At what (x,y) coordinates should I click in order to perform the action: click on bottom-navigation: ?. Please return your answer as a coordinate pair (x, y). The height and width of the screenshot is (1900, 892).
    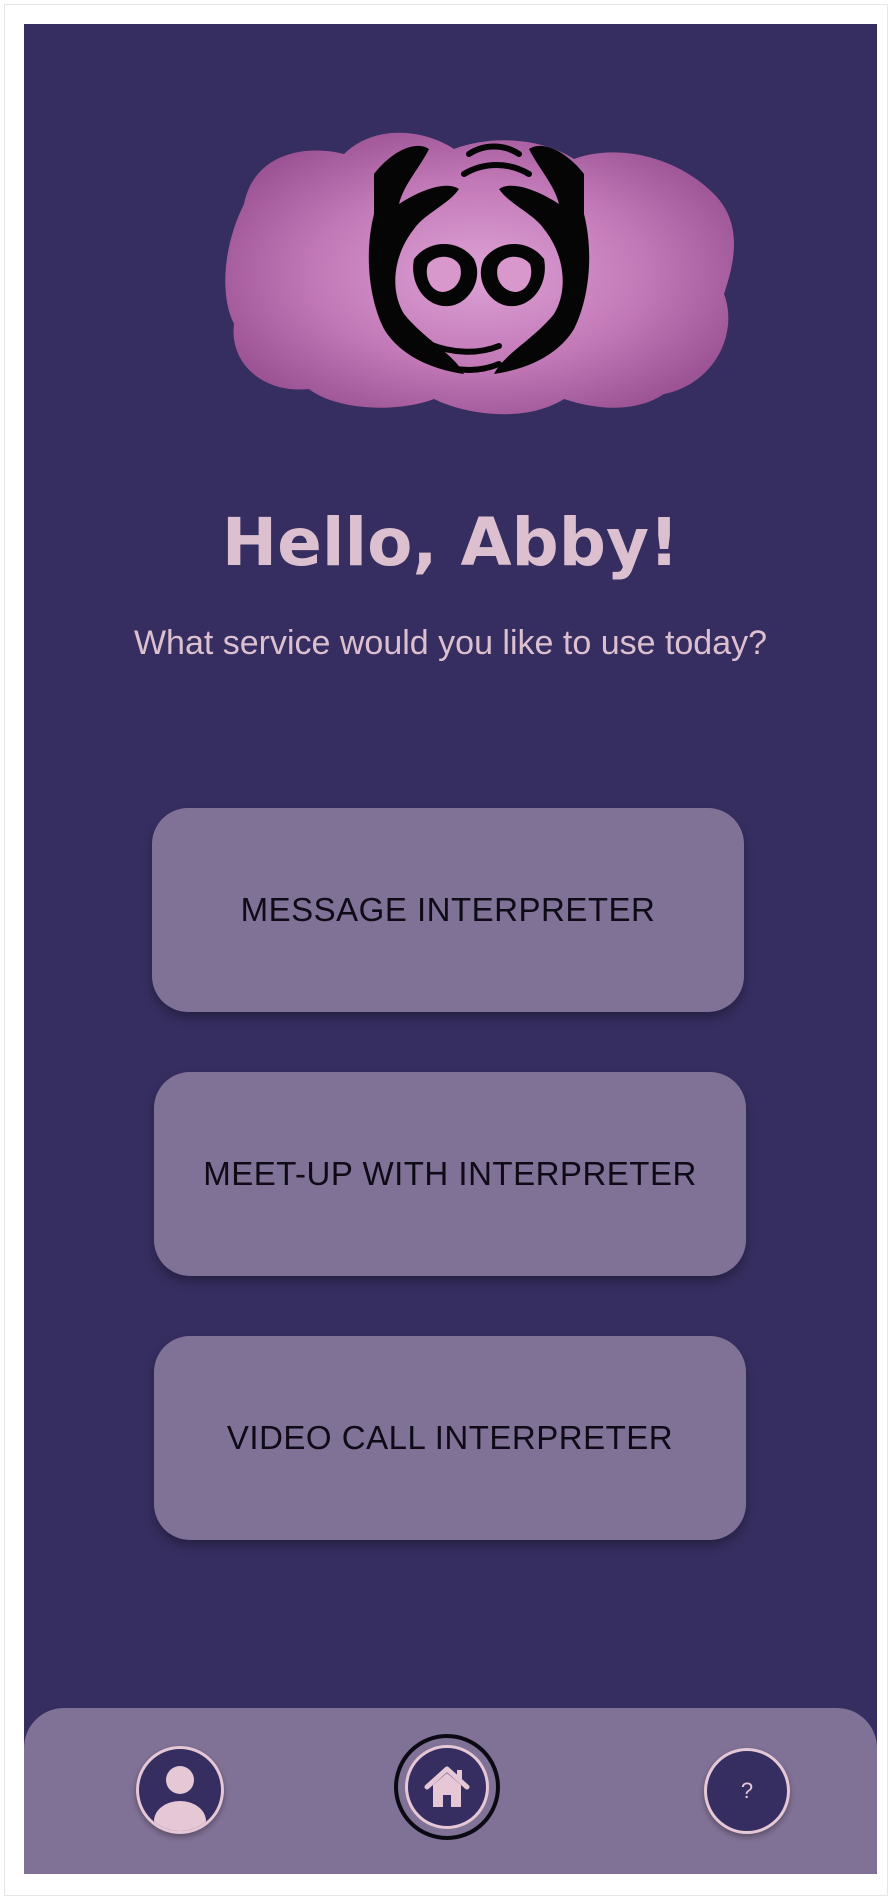
    Looking at the image, I should click on (450, 1791).